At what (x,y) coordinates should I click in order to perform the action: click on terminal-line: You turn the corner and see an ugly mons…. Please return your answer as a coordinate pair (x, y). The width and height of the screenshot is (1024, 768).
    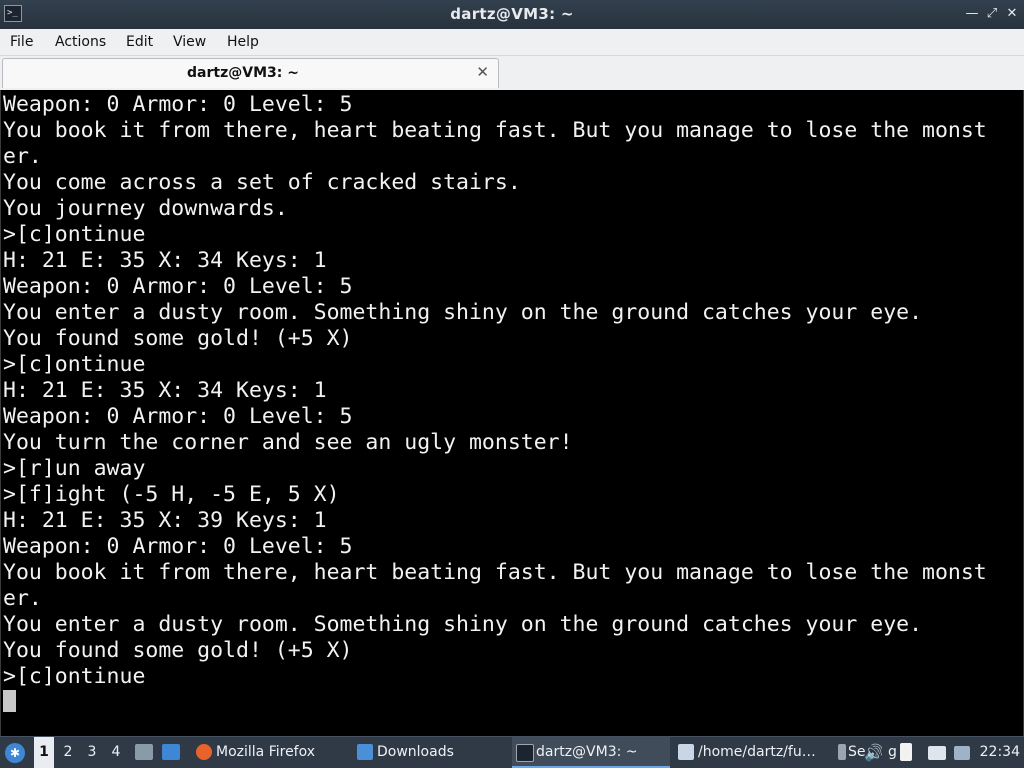
    Looking at the image, I should click on (288, 442).